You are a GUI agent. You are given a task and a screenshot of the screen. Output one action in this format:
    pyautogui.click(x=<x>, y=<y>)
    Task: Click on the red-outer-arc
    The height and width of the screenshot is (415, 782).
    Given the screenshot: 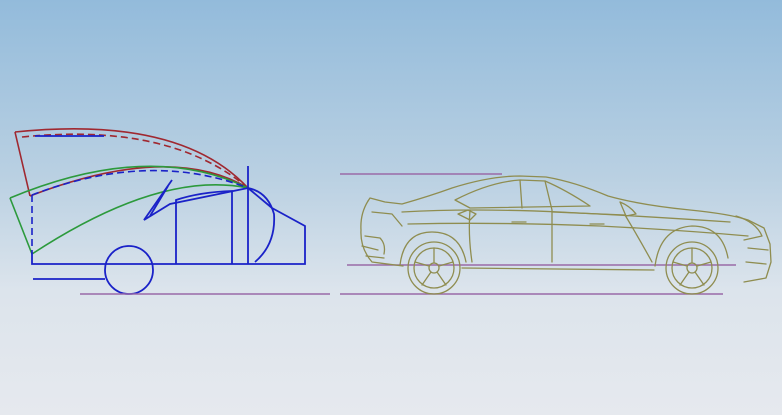 What is the action you would take?
    pyautogui.click(x=131, y=162)
    